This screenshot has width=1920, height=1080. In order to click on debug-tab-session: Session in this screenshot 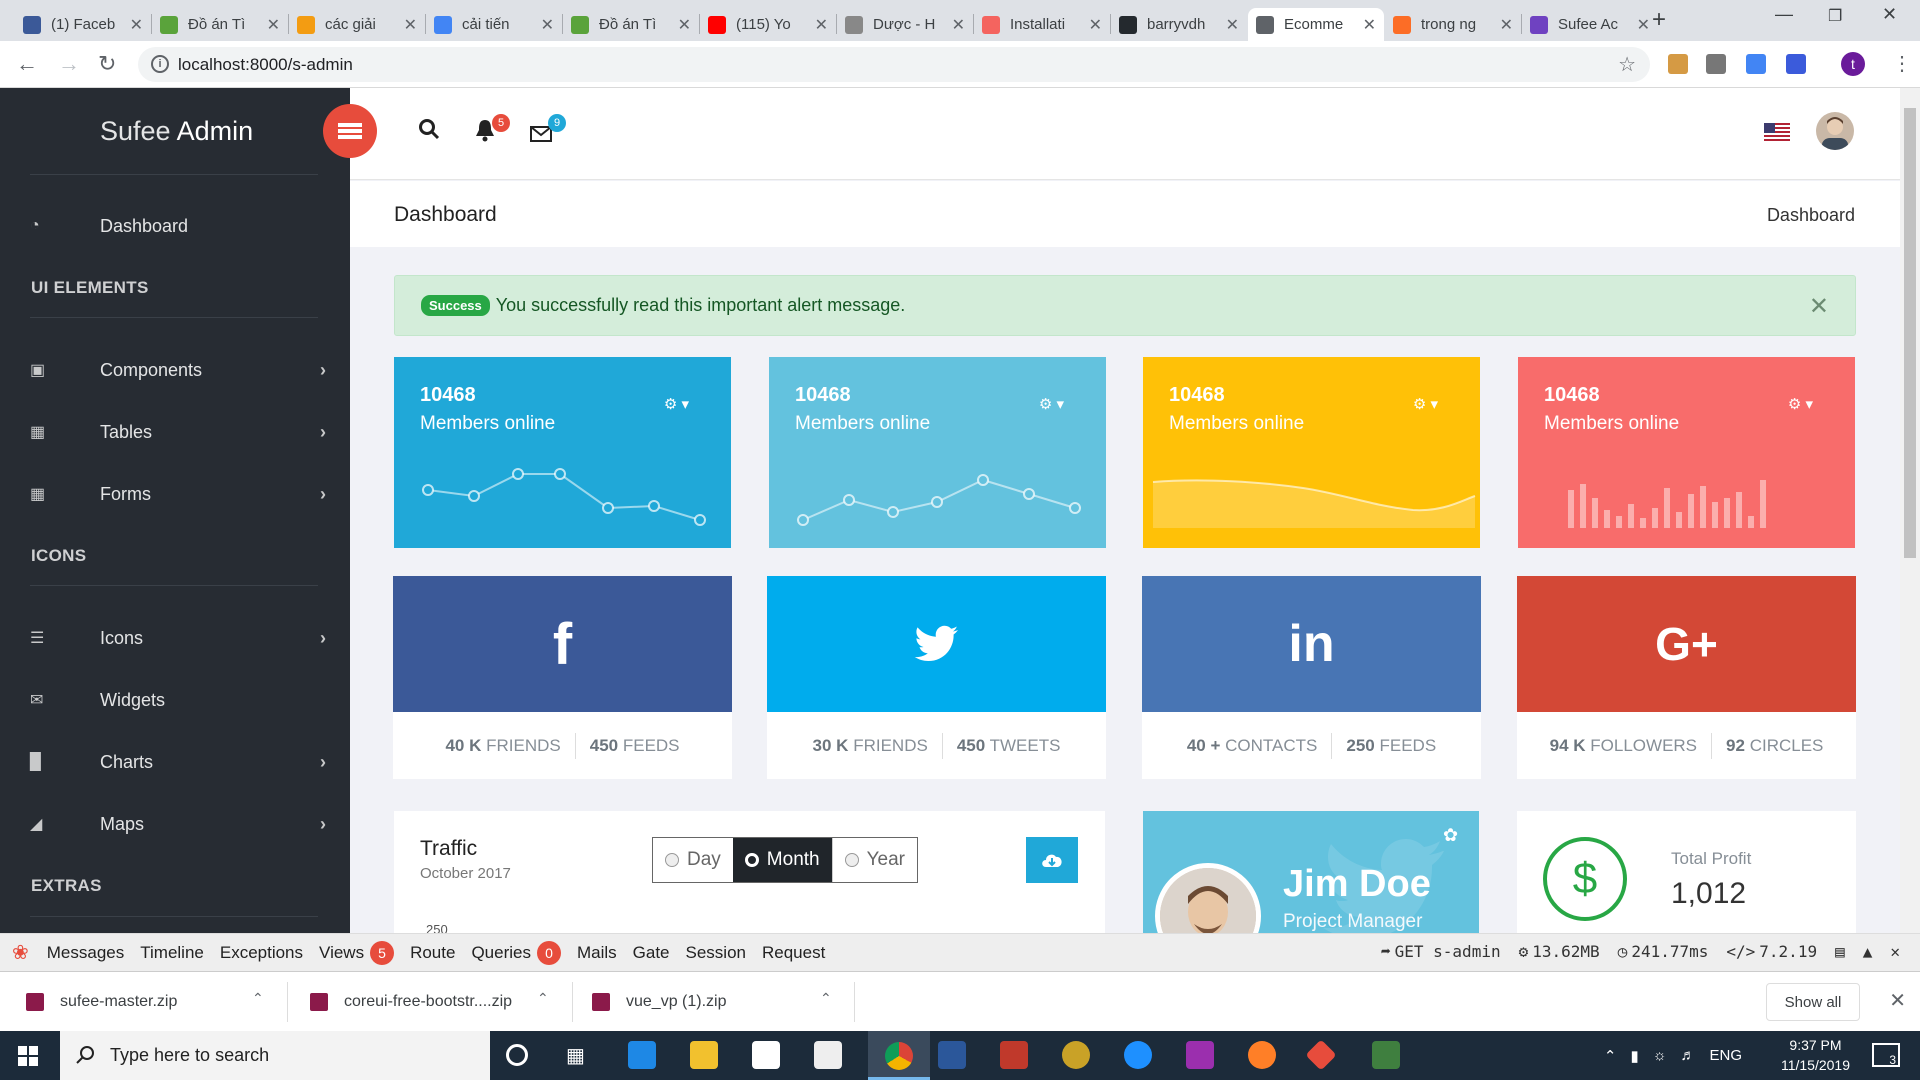, I will do `click(716, 953)`.